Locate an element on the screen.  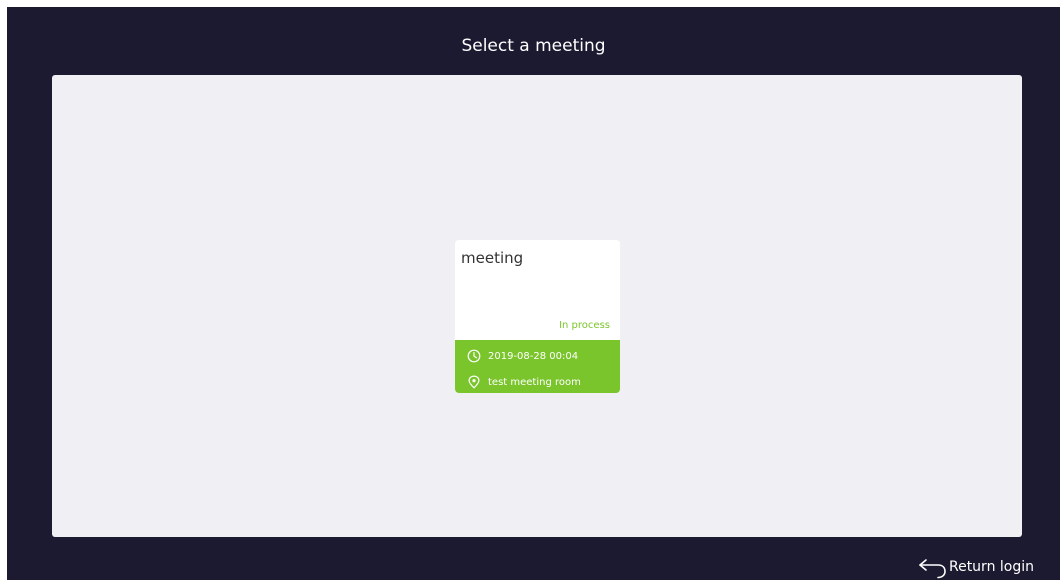
return-login-button: Return login is located at coordinates (975, 567).